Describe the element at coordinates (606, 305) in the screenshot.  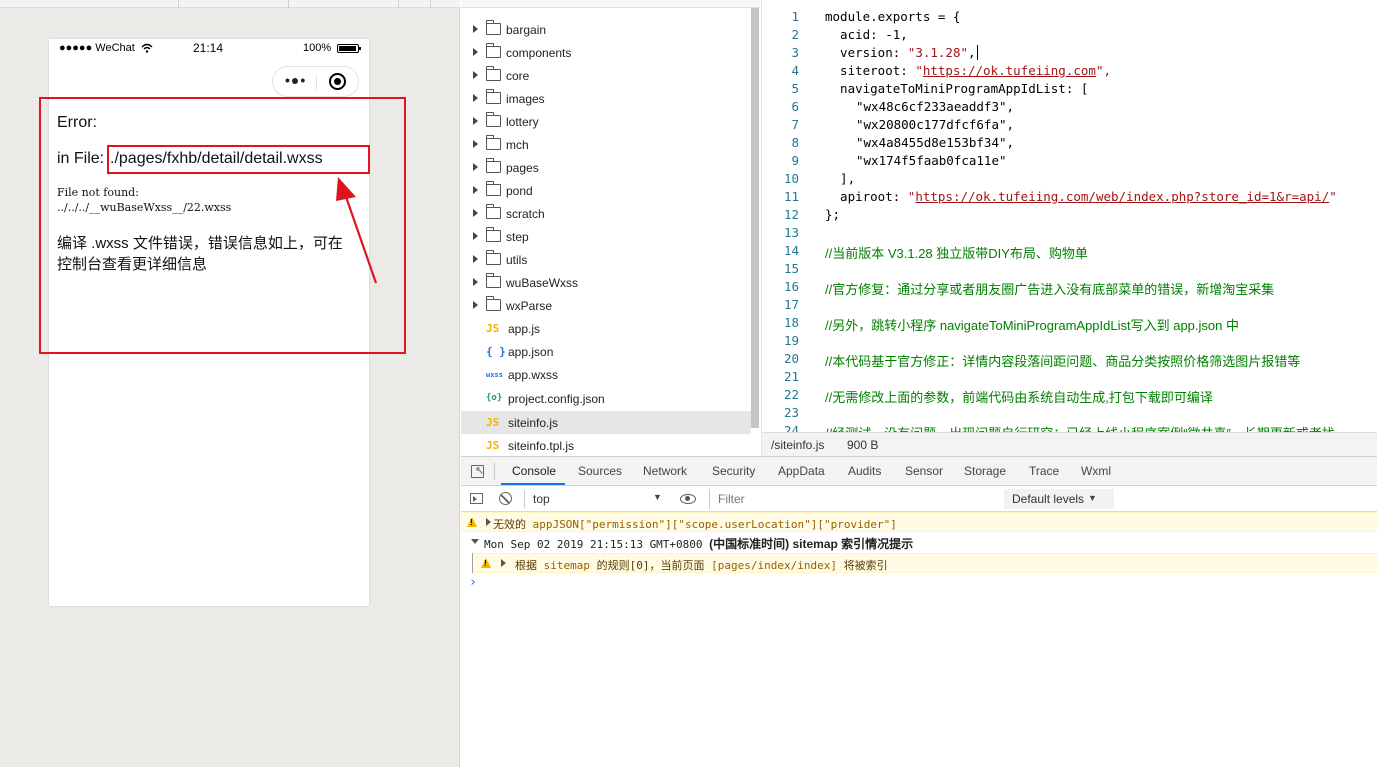
I see `folder-item: wxParse` at that location.